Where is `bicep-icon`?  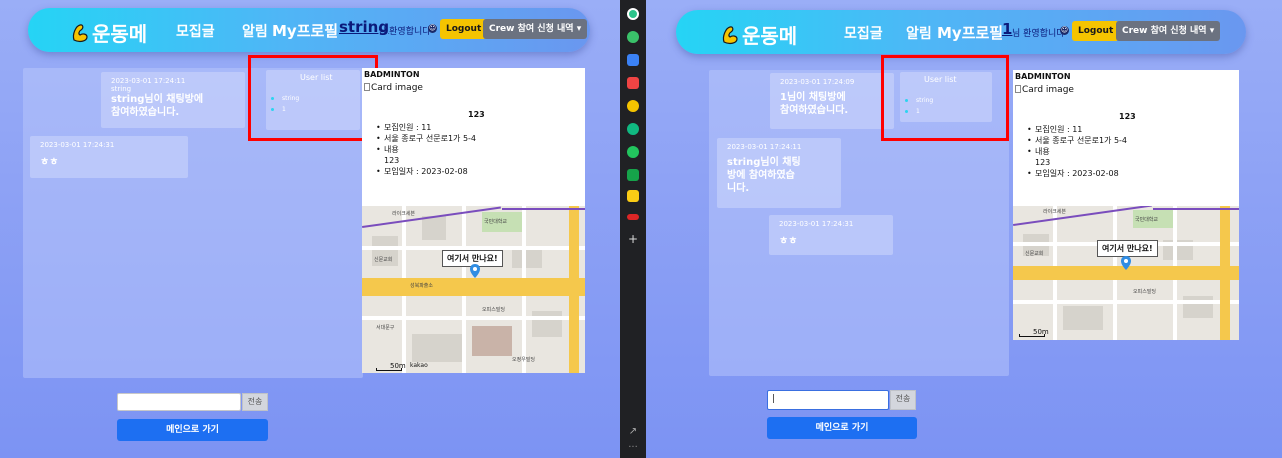 bicep-icon is located at coordinates (80, 32).